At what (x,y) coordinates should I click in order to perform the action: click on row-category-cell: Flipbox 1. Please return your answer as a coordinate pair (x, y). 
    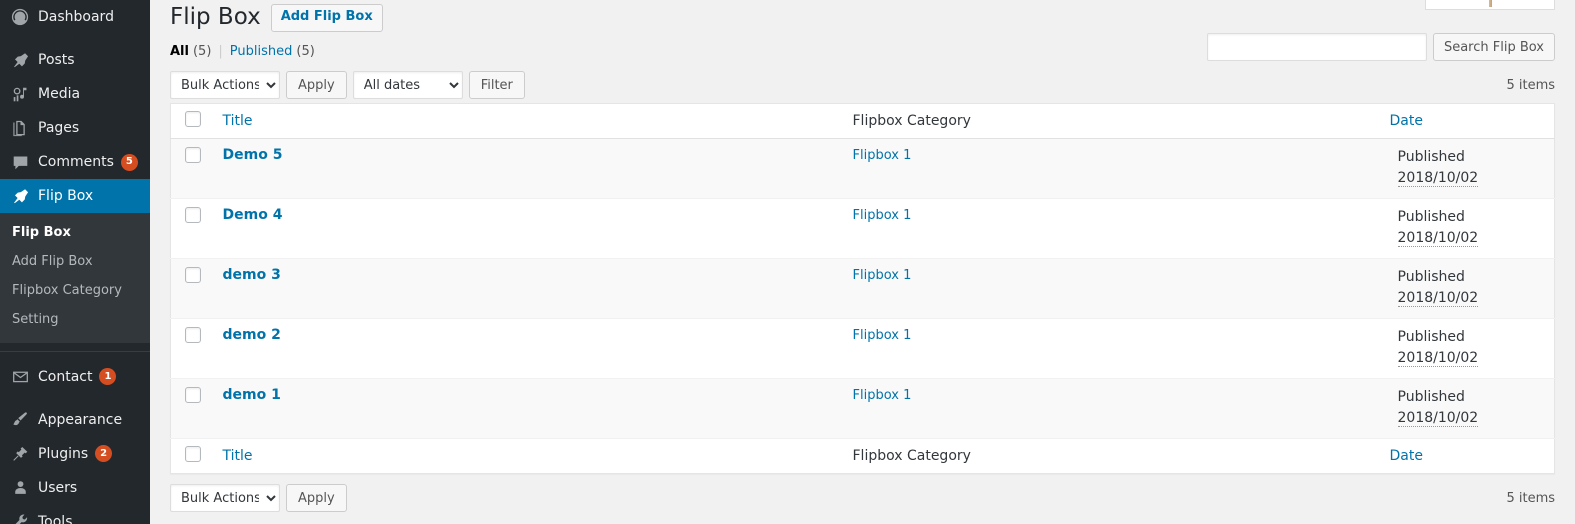
    Looking at the image, I should click on (1111, 409).